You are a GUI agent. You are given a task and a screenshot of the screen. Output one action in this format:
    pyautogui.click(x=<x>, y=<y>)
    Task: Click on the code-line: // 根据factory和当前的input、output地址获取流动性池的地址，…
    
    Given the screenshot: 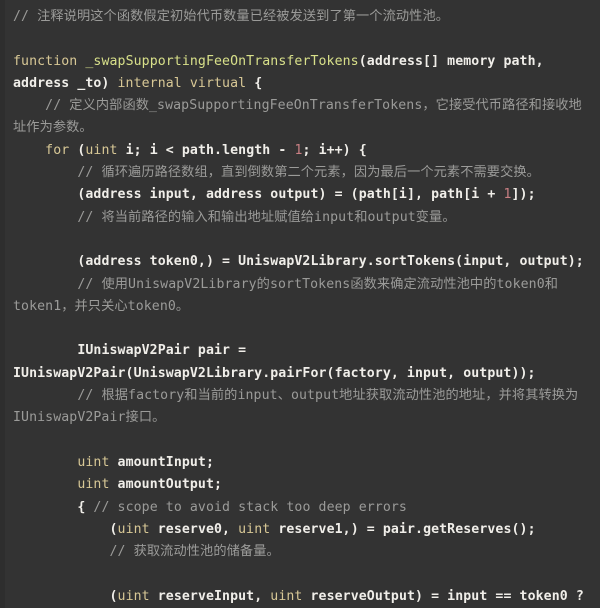 What is the action you would take?
    pyautogui.click(x=302, y=407)
    